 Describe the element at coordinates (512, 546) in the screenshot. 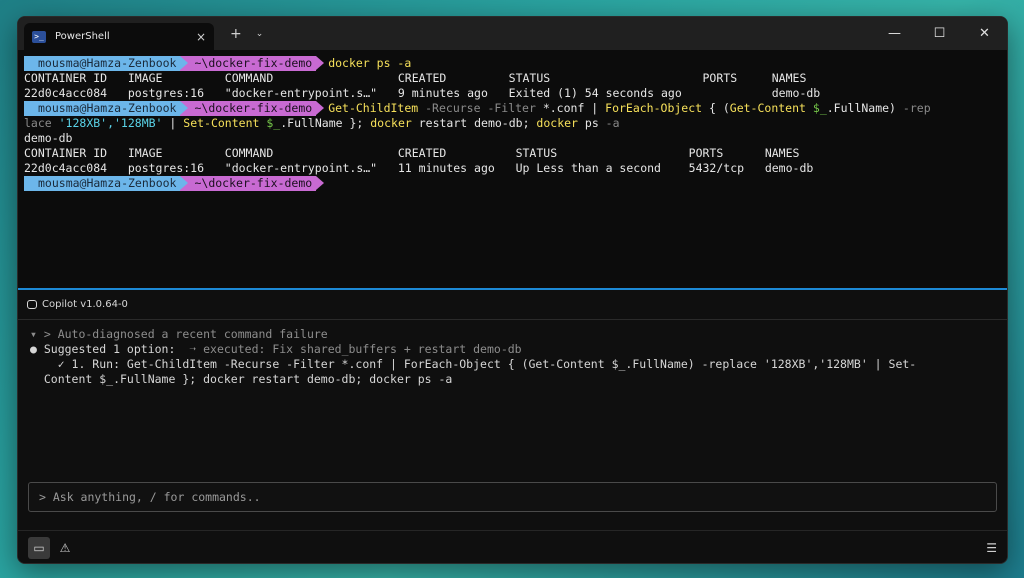

I see `status-bar: ▭ ⚠ ☰` at that location.